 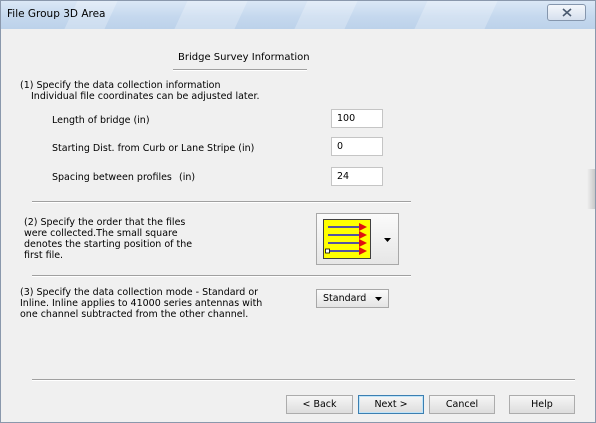 I want to click on step2-instruction-line2: were collected.The small square, so click(x=101, y=233).